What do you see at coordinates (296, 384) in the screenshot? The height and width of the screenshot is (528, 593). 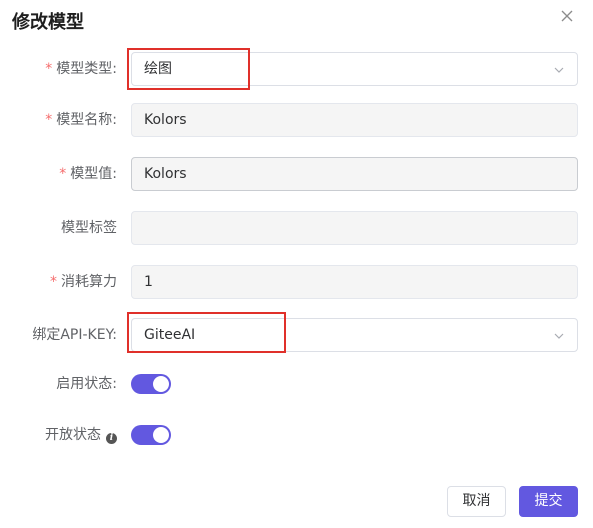 I see `form-row-enabled: 启用状态:` at bounding box center [296, 384].